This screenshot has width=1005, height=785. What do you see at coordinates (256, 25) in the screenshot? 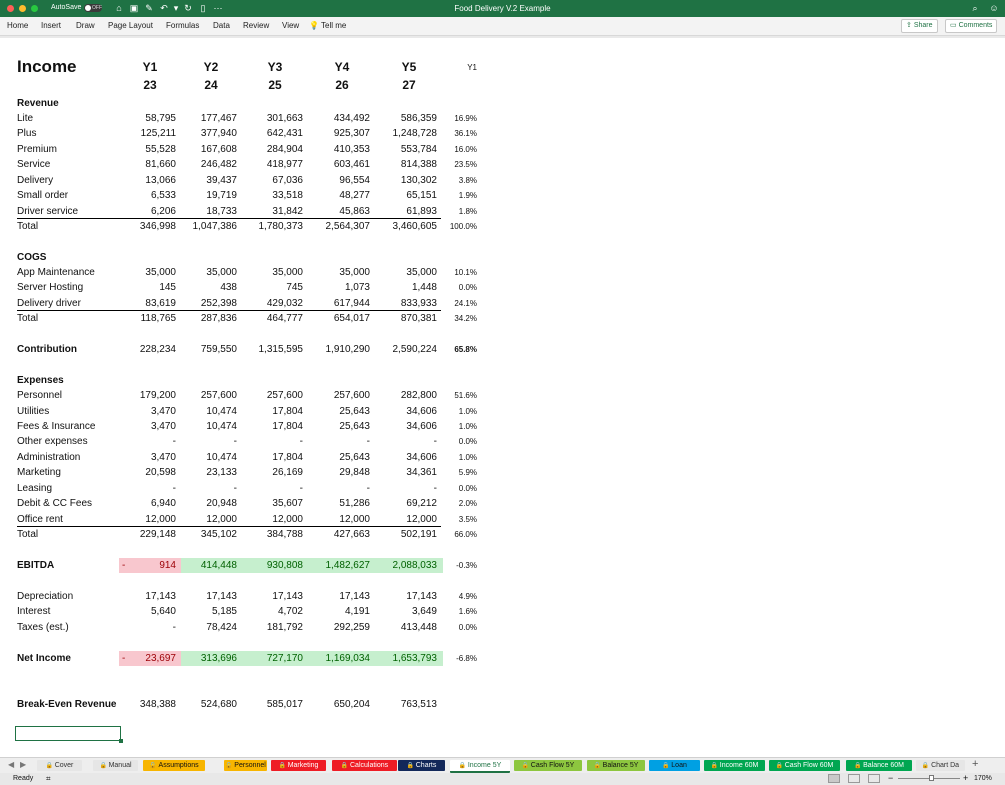
I see `menu-review: Review` at bounding box center [256, 25].